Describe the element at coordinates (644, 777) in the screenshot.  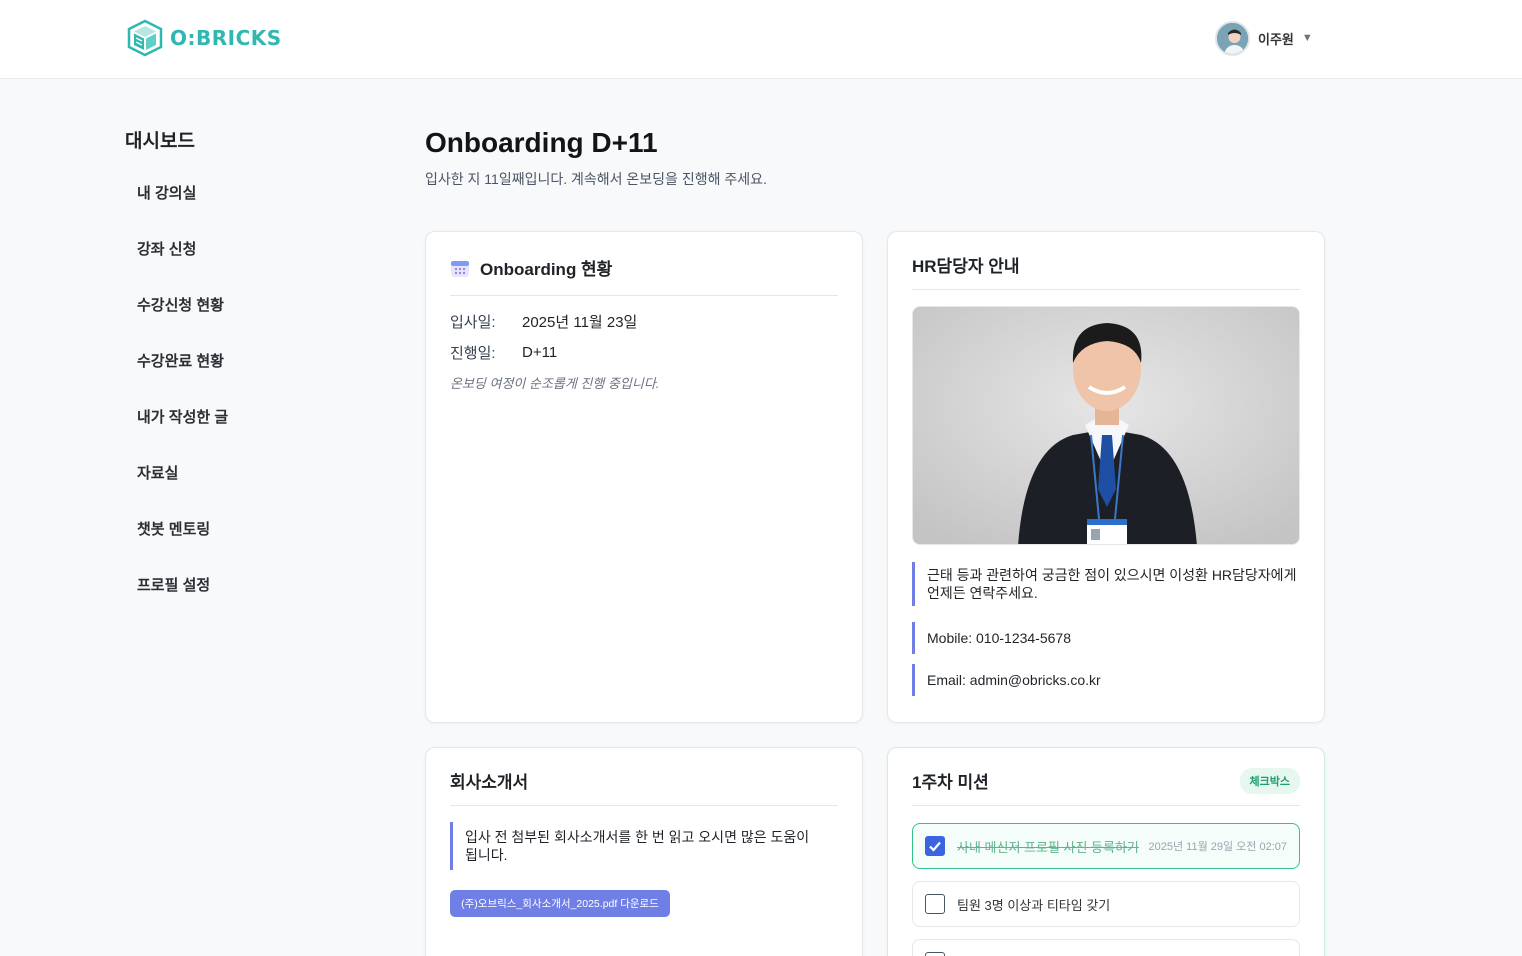
I see `card-header: 회사소개서` at that location.